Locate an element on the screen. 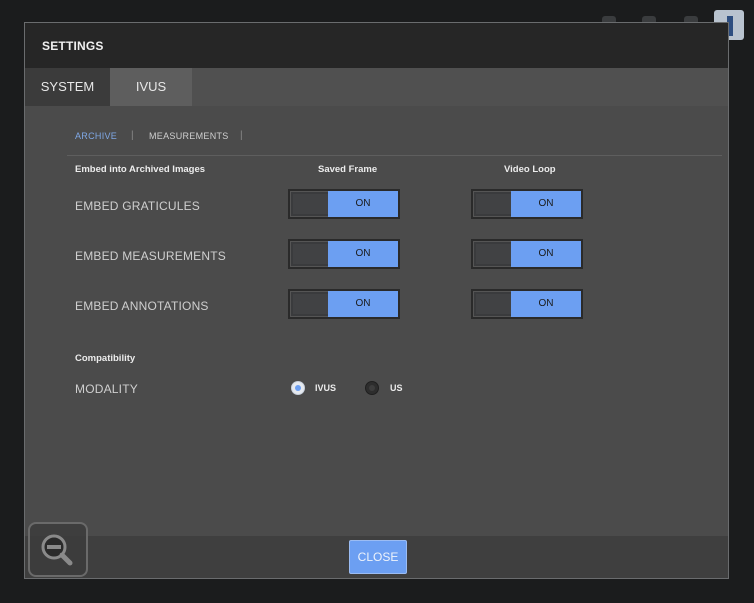  toggle-graticules-video-loop: ON is located at coordinates (527, 204).